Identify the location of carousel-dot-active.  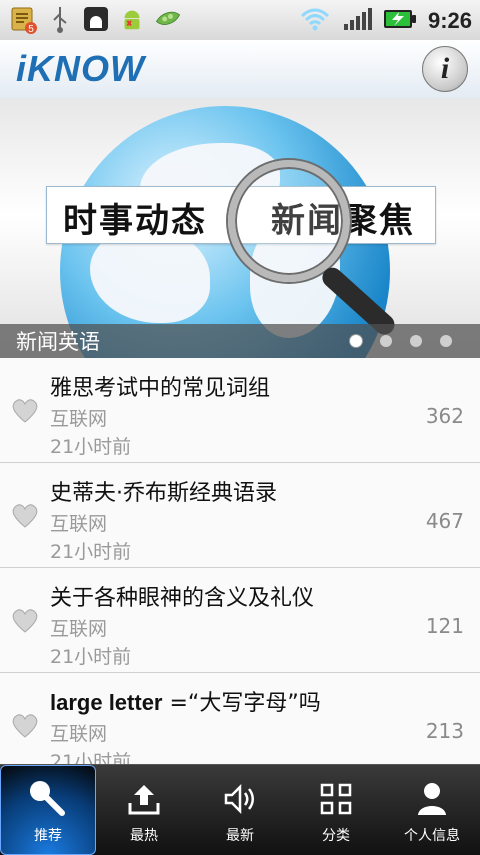
(356, 341).